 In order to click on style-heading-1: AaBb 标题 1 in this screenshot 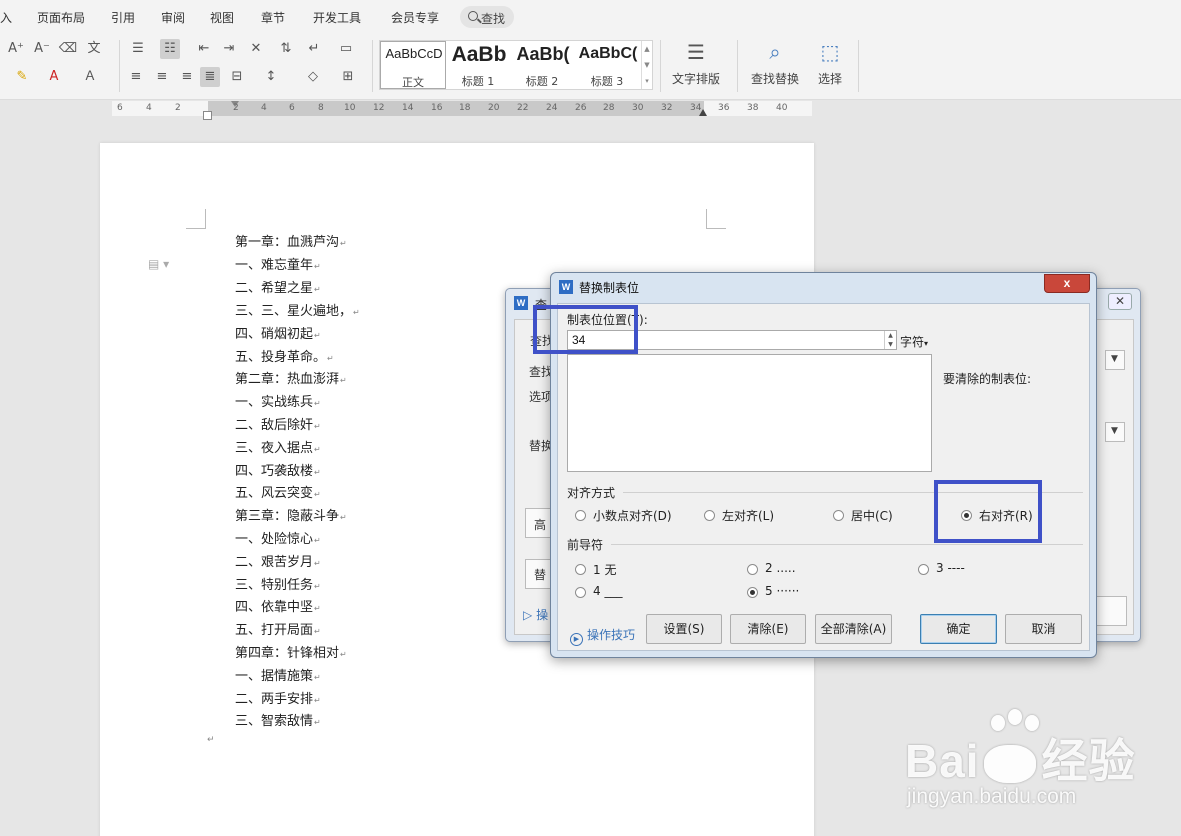, I will do `click(478, 65)`.